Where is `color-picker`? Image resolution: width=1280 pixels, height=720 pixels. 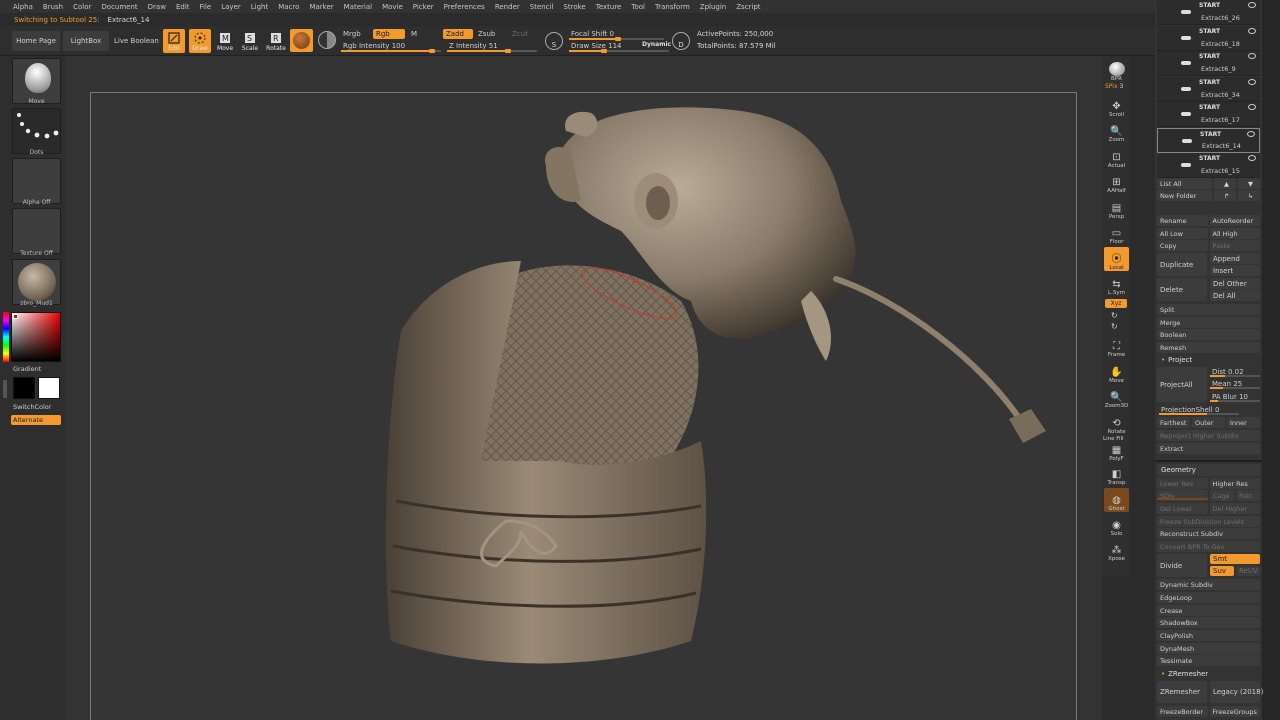
color-picker is located at coordinates (36, 337).